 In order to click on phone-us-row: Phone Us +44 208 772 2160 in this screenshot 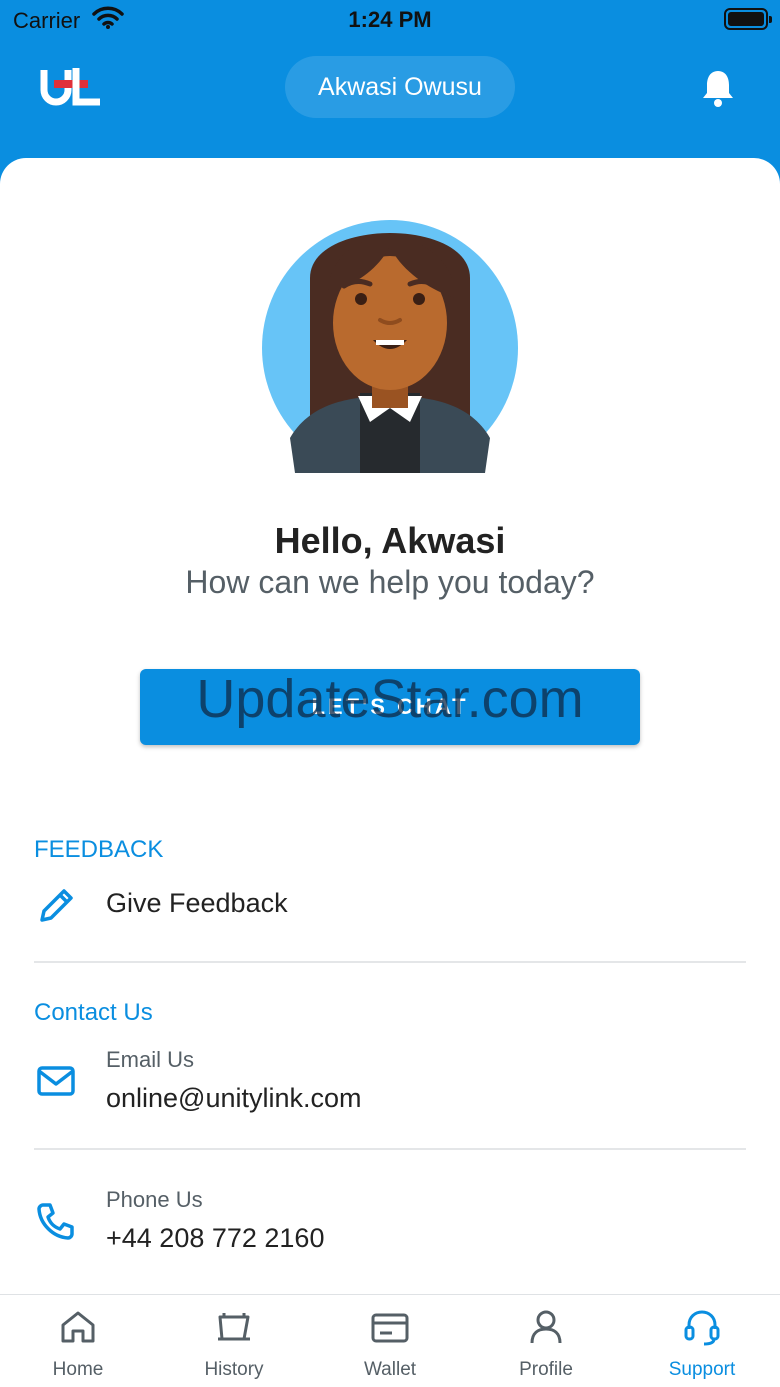, I will do `click(390, 1223)`.